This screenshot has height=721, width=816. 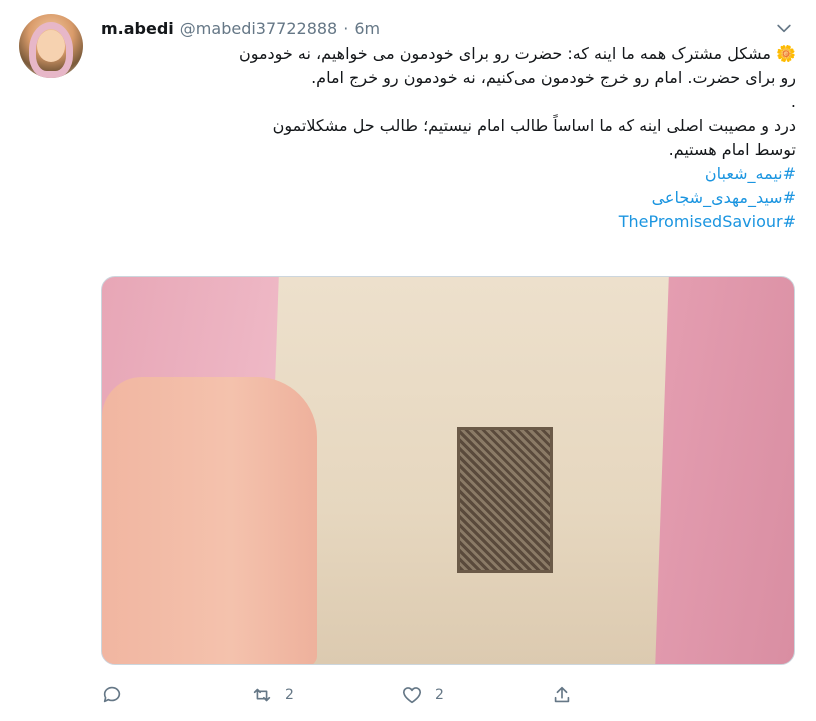 I want to click on retweet-count: 2, so click(x=289, y=695).